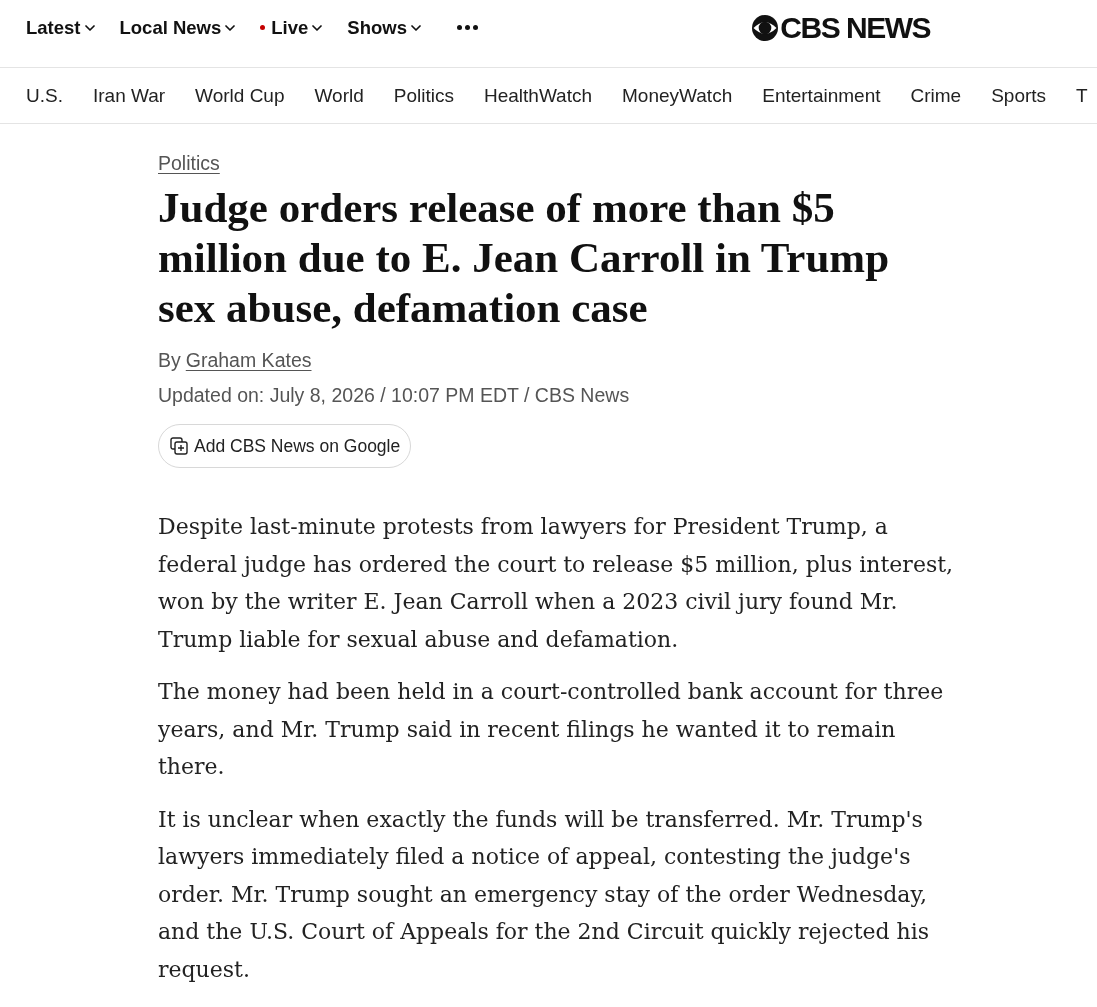  What do you see at coordinates (291, 27) in the screenshot?
I see `nav-menu-item: Live` at bounding box center [291, 27].